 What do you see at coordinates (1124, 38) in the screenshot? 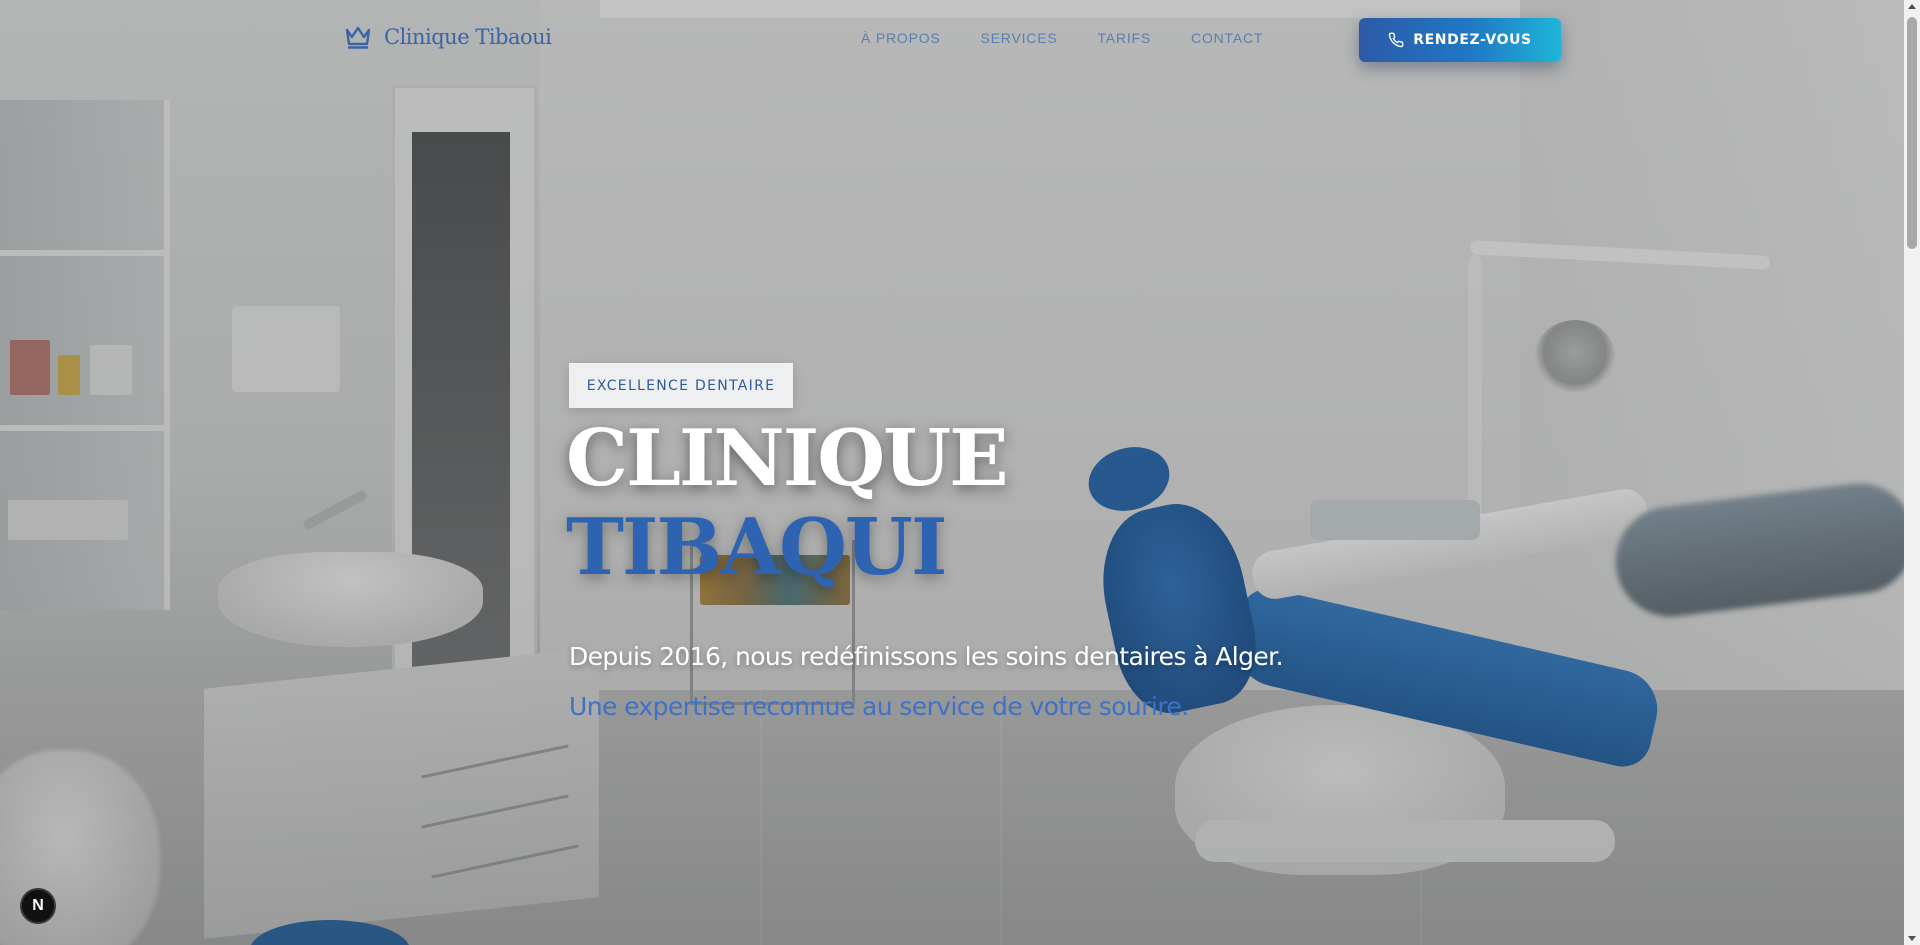
I see `nav-link-pricing: TARIFS` at bounding box center [1124, 38].